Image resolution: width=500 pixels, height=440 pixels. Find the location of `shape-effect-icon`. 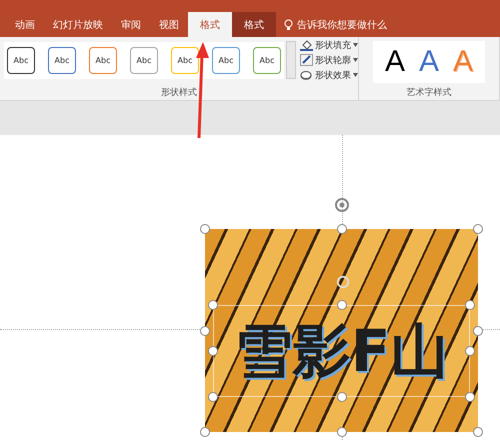

shape-effect-icon is located at coordinates (306, 75).